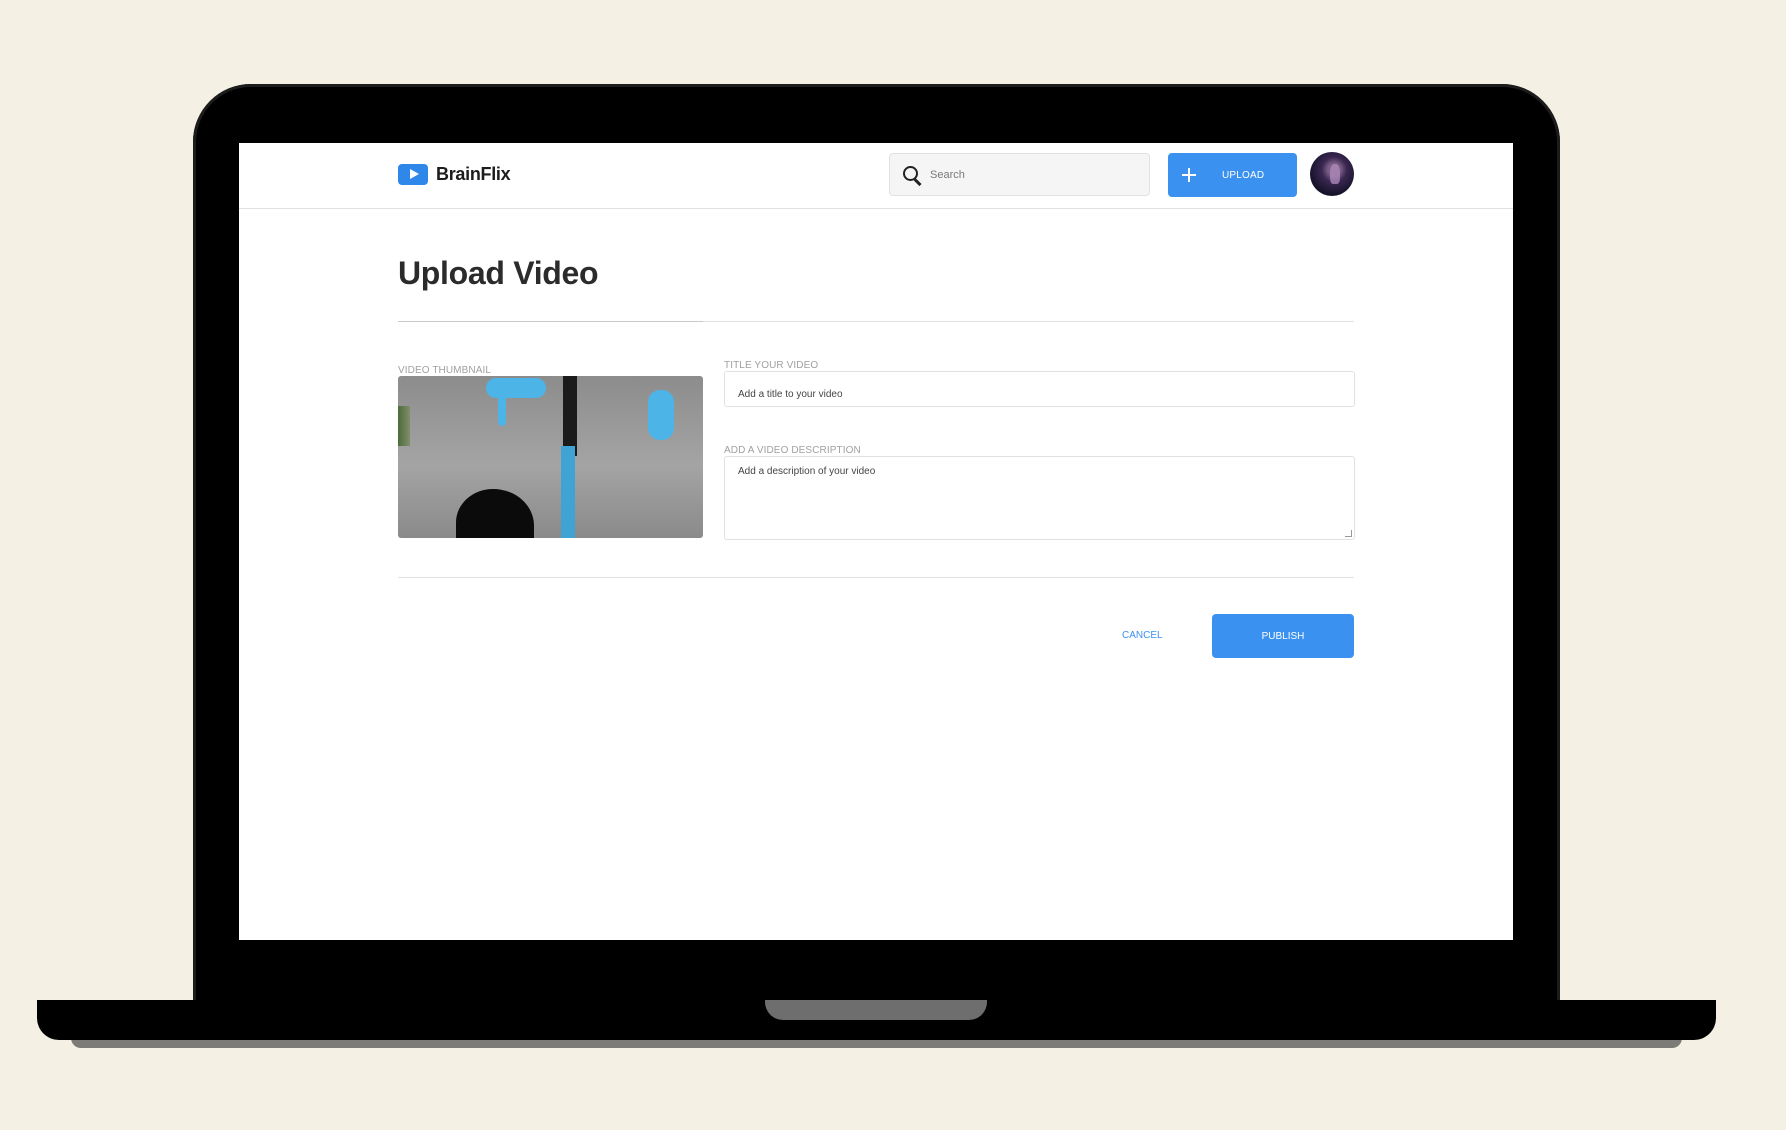 Image resolution: width=1786 pixels, height=1130 pixels. What do you see at coordinates (550, 321) in the screenshot?
I see `title-divider-accent` at bounding box center [550, 321].